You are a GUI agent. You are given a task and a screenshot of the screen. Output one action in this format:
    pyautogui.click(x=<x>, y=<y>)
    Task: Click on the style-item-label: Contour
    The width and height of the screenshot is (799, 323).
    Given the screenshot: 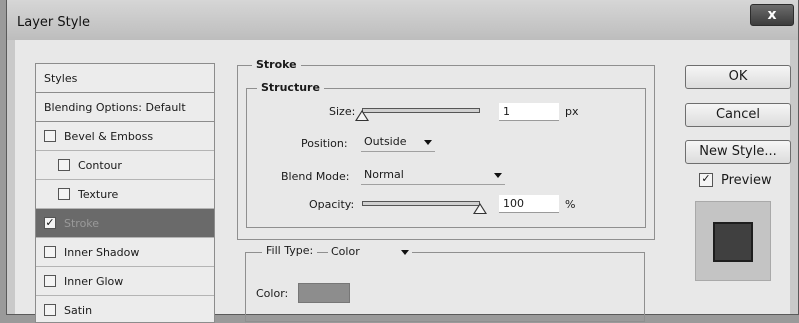 What is the action you would take?
    pyautogui.click(x=100, y=165)
    